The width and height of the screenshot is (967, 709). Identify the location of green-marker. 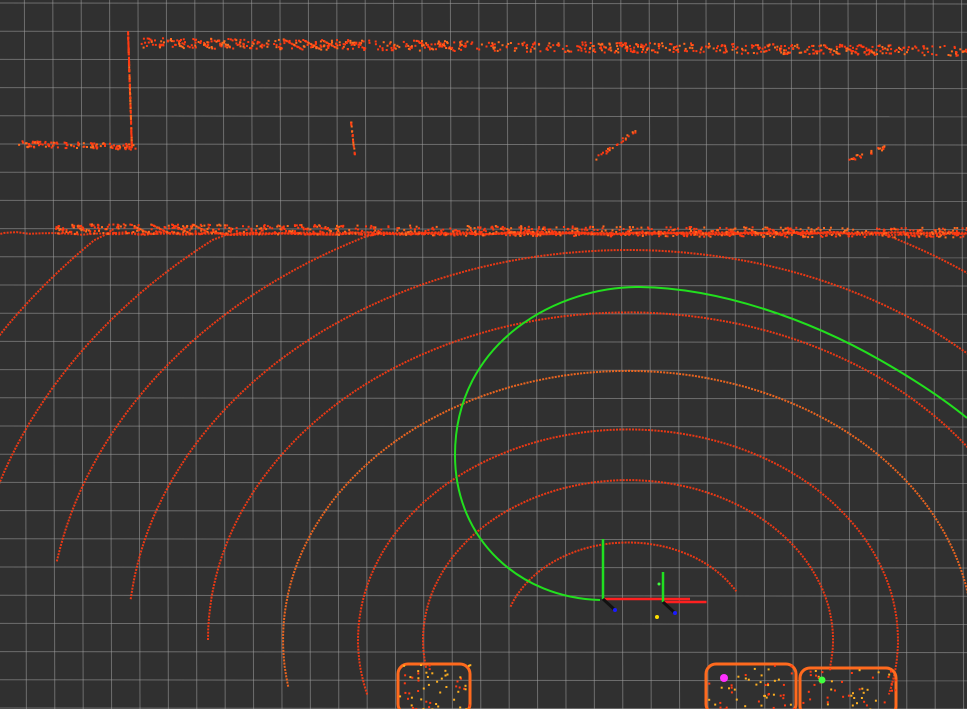
(822, 680).